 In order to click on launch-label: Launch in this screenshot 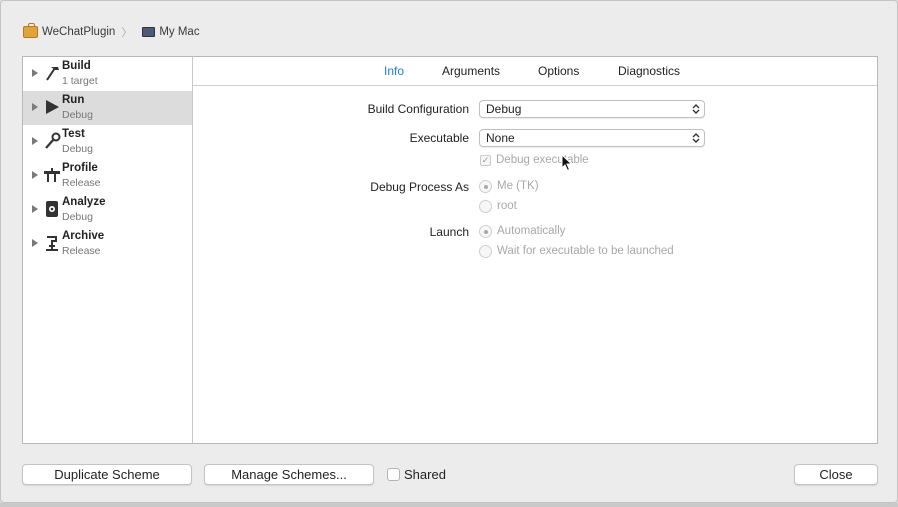, I will do `click(449, 232)`.